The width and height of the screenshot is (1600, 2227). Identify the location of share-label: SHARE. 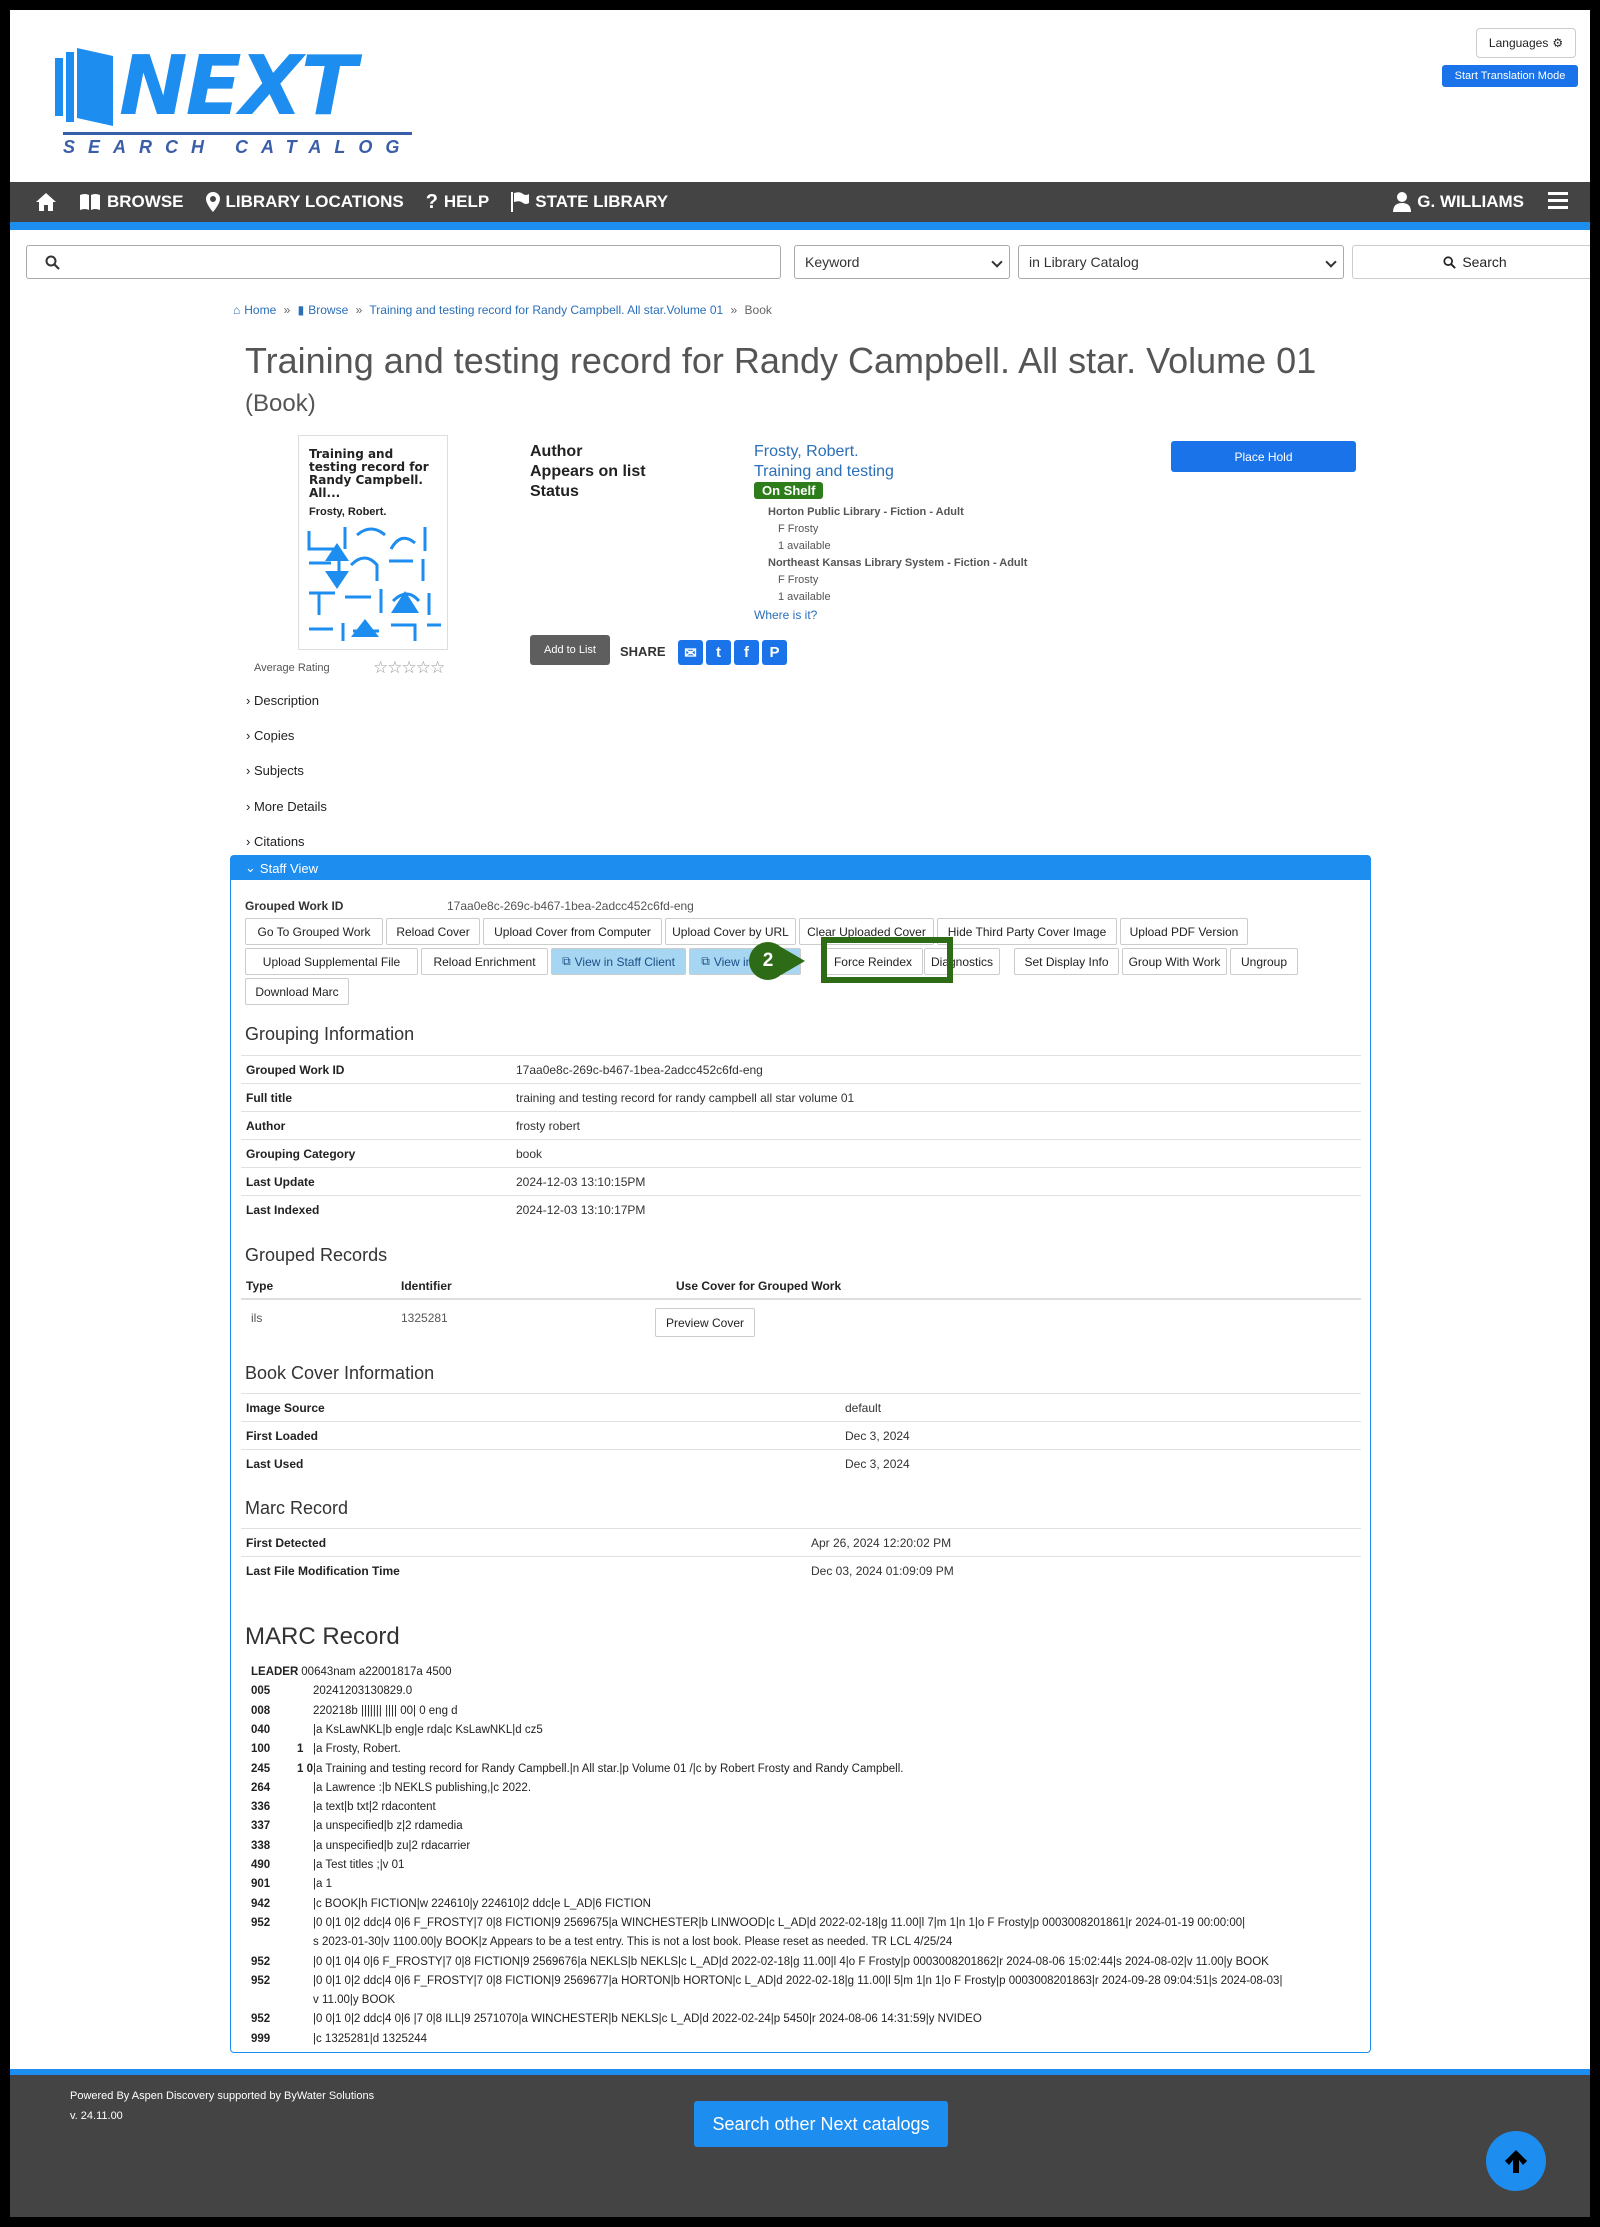
(643, 651).